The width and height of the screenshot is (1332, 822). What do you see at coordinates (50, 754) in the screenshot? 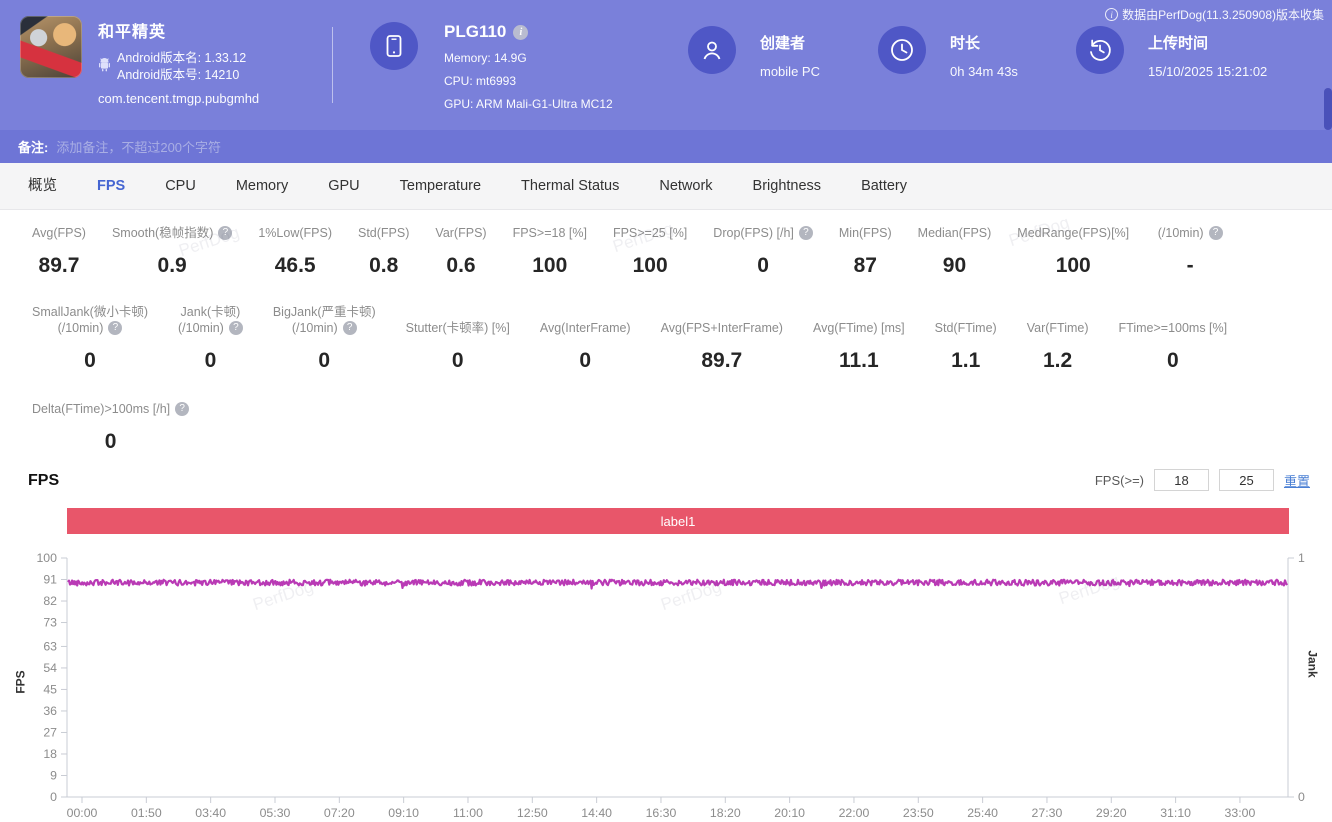
I see `svg-text: 18` at bounding box center [50, 754].